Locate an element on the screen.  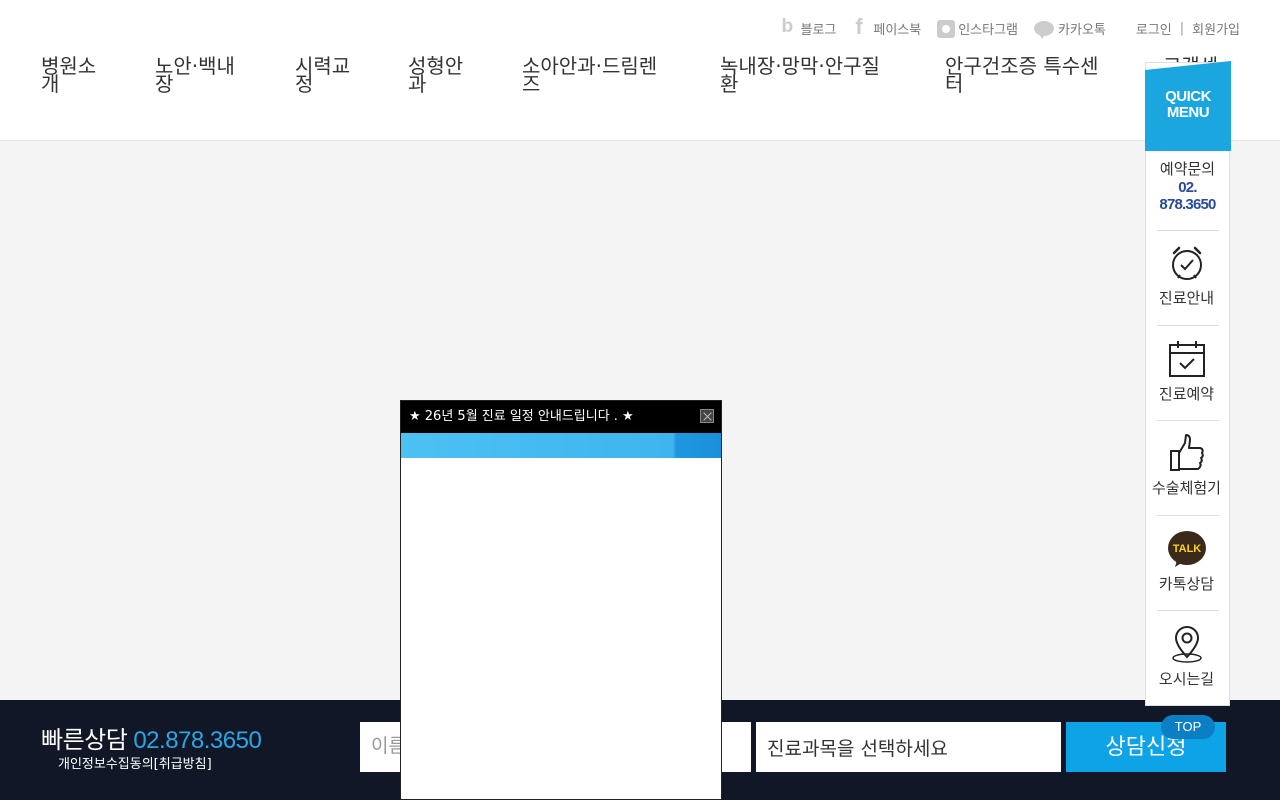
utility-bar: 블로그 페이스북 인스타그램 카카오톡 로그인 | 회원가입 is located at coordinates (1009, 27).